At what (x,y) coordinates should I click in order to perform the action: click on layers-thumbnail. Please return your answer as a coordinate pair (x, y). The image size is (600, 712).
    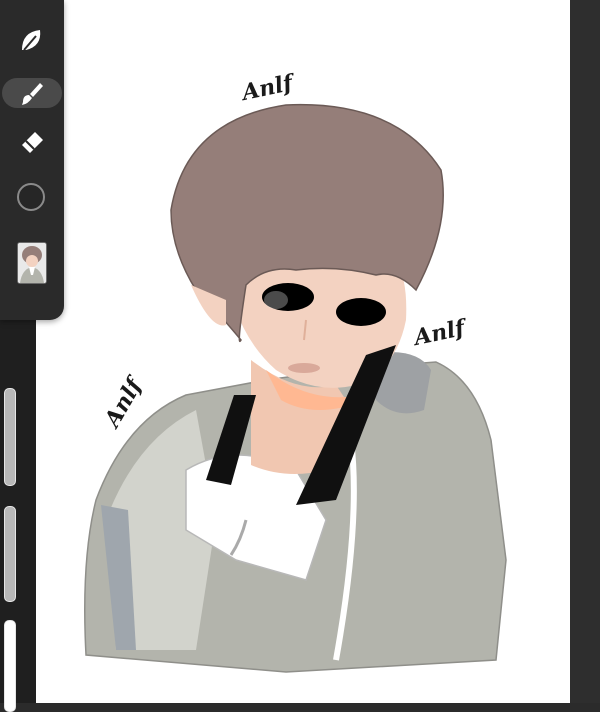
    Looking at the image, I should click on (32, 263).